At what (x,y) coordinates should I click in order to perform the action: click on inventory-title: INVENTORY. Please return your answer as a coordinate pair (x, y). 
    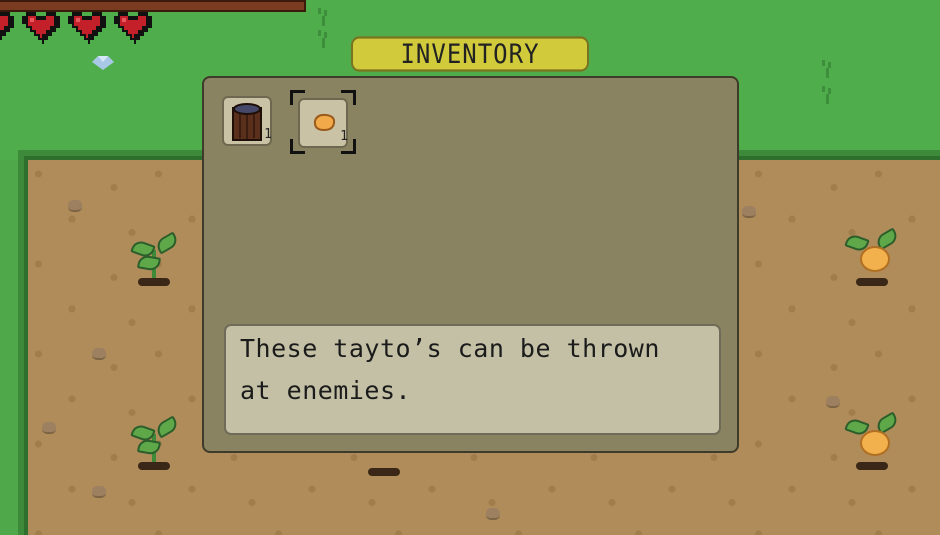
    Looking at the image, I should click on (470, 54).